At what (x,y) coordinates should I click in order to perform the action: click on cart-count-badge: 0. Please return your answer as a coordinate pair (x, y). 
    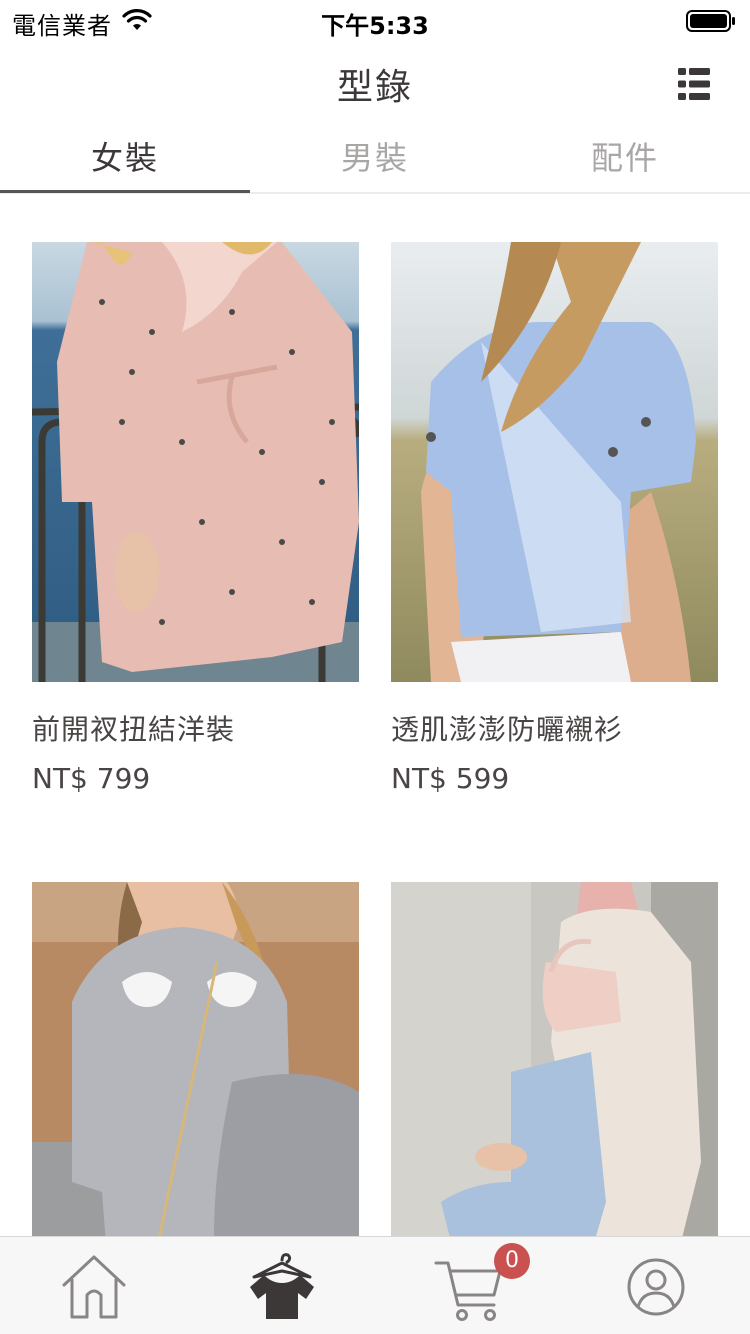
    Looking at the image, I should click on (512, 1261).